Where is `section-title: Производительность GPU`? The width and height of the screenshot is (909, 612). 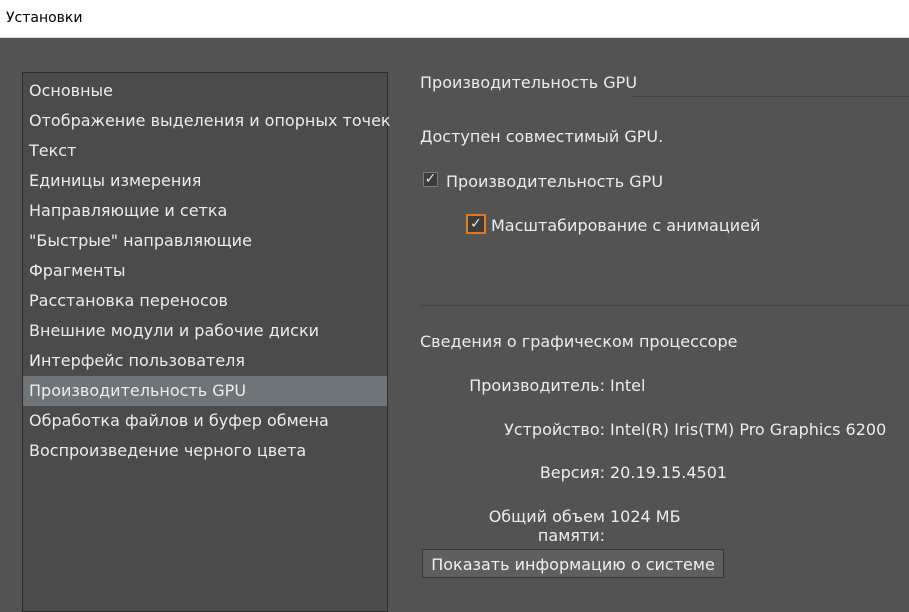
section-title: Производительность GPU is located at coordinates (529, 82).